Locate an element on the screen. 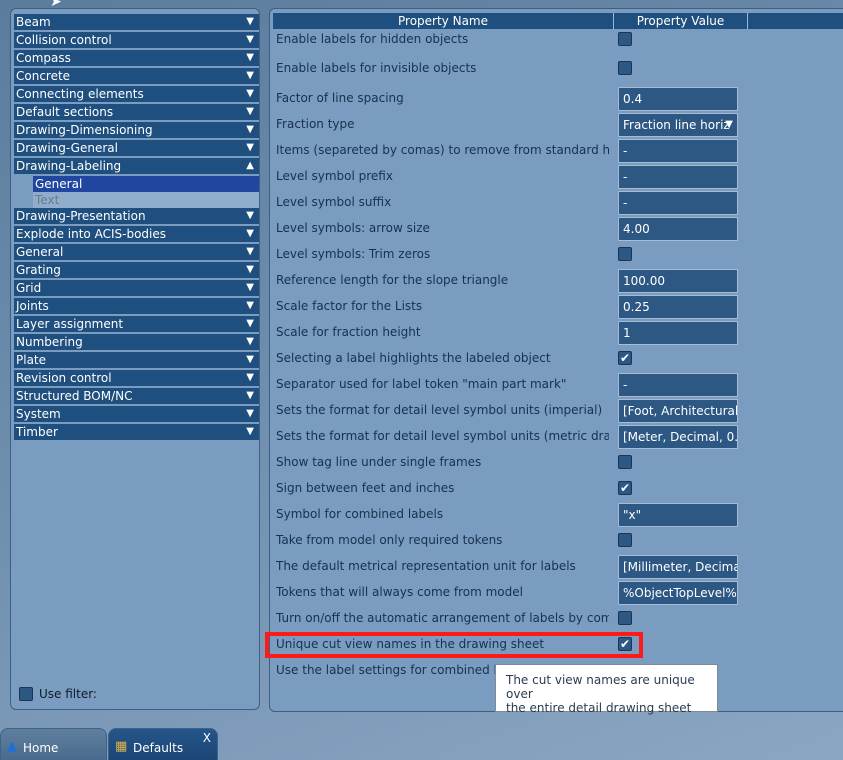 Image resolution: width=843 pixels, height=760 pixels. property-row: Factor of line spacing 0.4 is located at coordinates (559, 99).